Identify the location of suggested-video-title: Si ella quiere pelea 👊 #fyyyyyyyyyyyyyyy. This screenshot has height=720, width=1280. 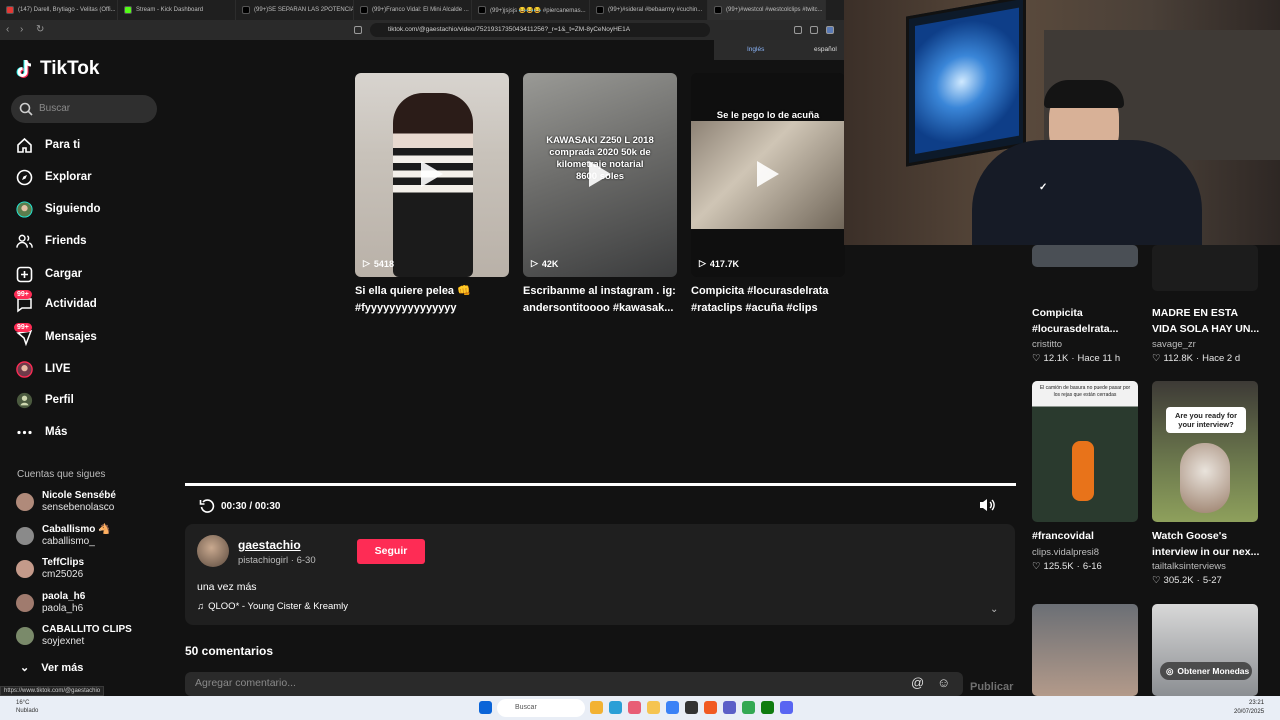
(433, 300).